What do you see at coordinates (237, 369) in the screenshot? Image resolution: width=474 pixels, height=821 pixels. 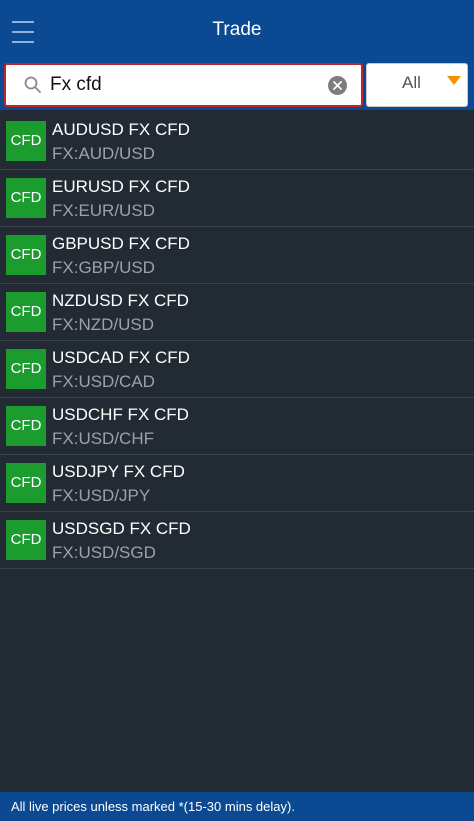 I see `list-item: CFD USDCAD FX CFD FX:USD/CAD` at bounding box center [237, 369].